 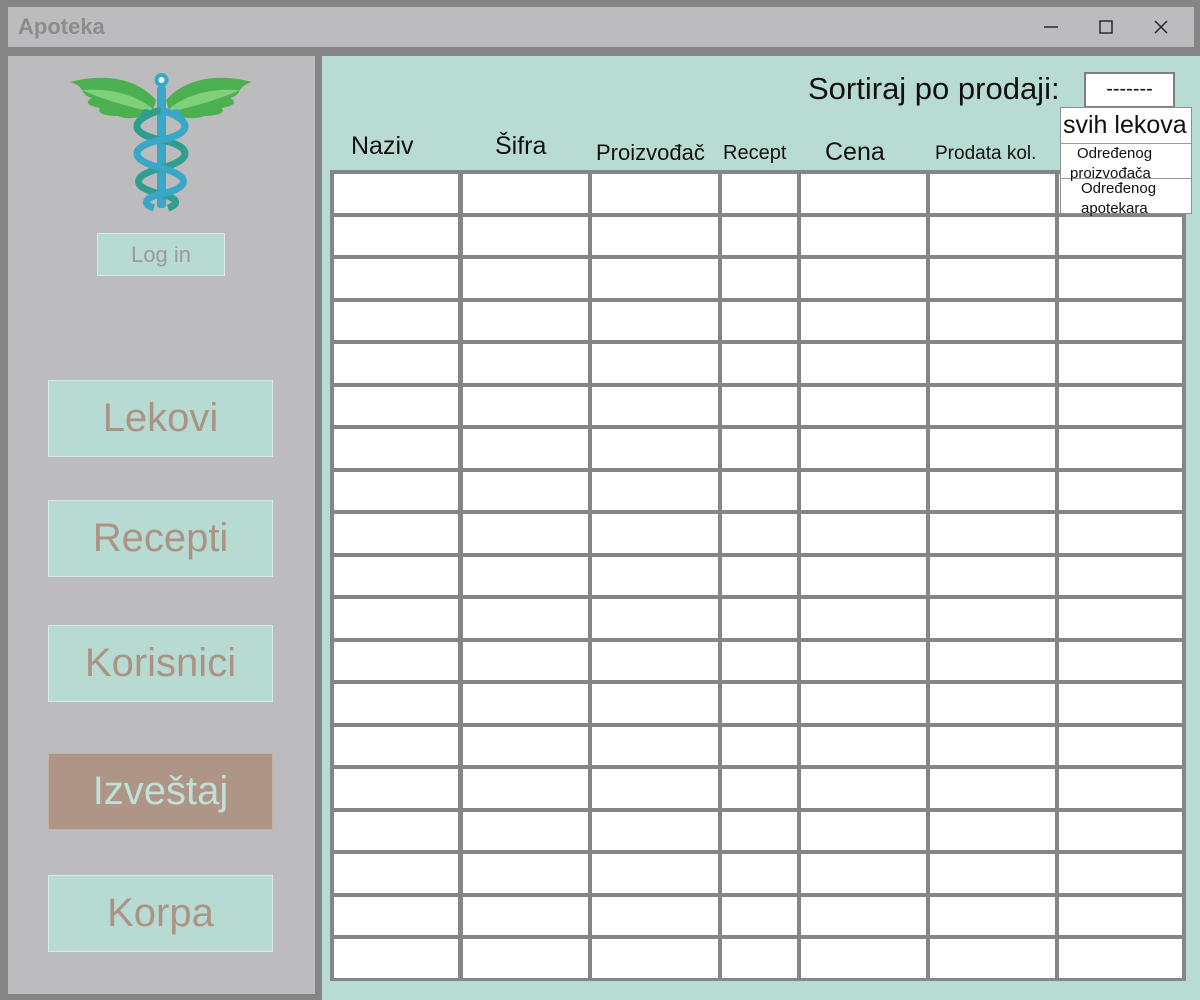 I want to click on sort-select: -------, so click(x=1129, y=90).